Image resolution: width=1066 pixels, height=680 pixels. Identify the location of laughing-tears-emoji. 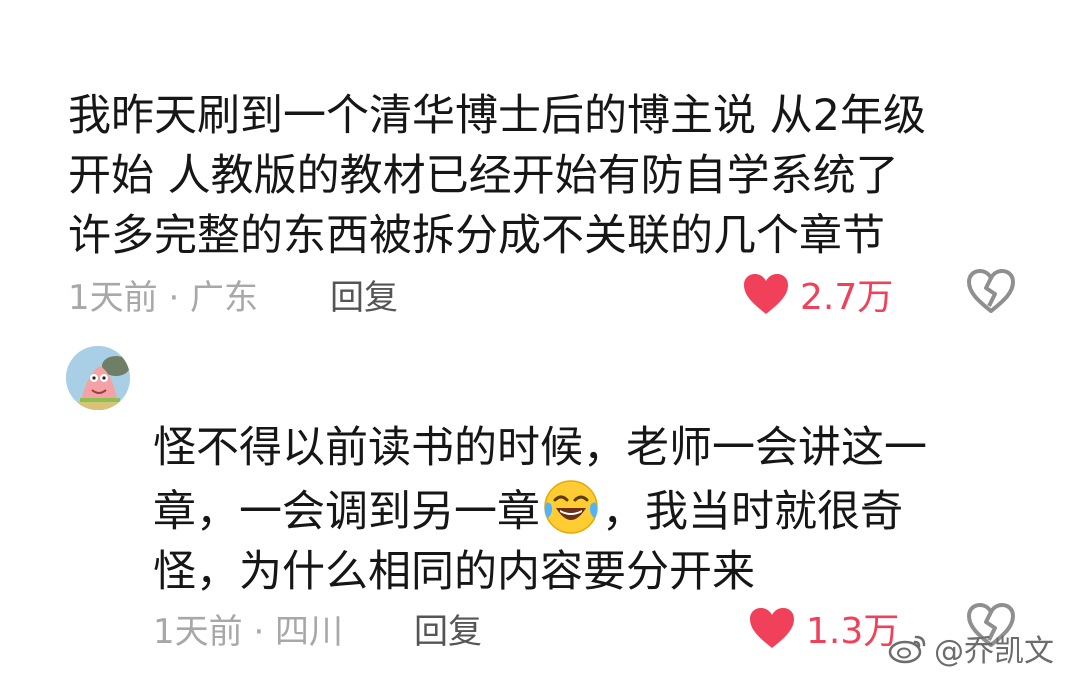
(571, 507).